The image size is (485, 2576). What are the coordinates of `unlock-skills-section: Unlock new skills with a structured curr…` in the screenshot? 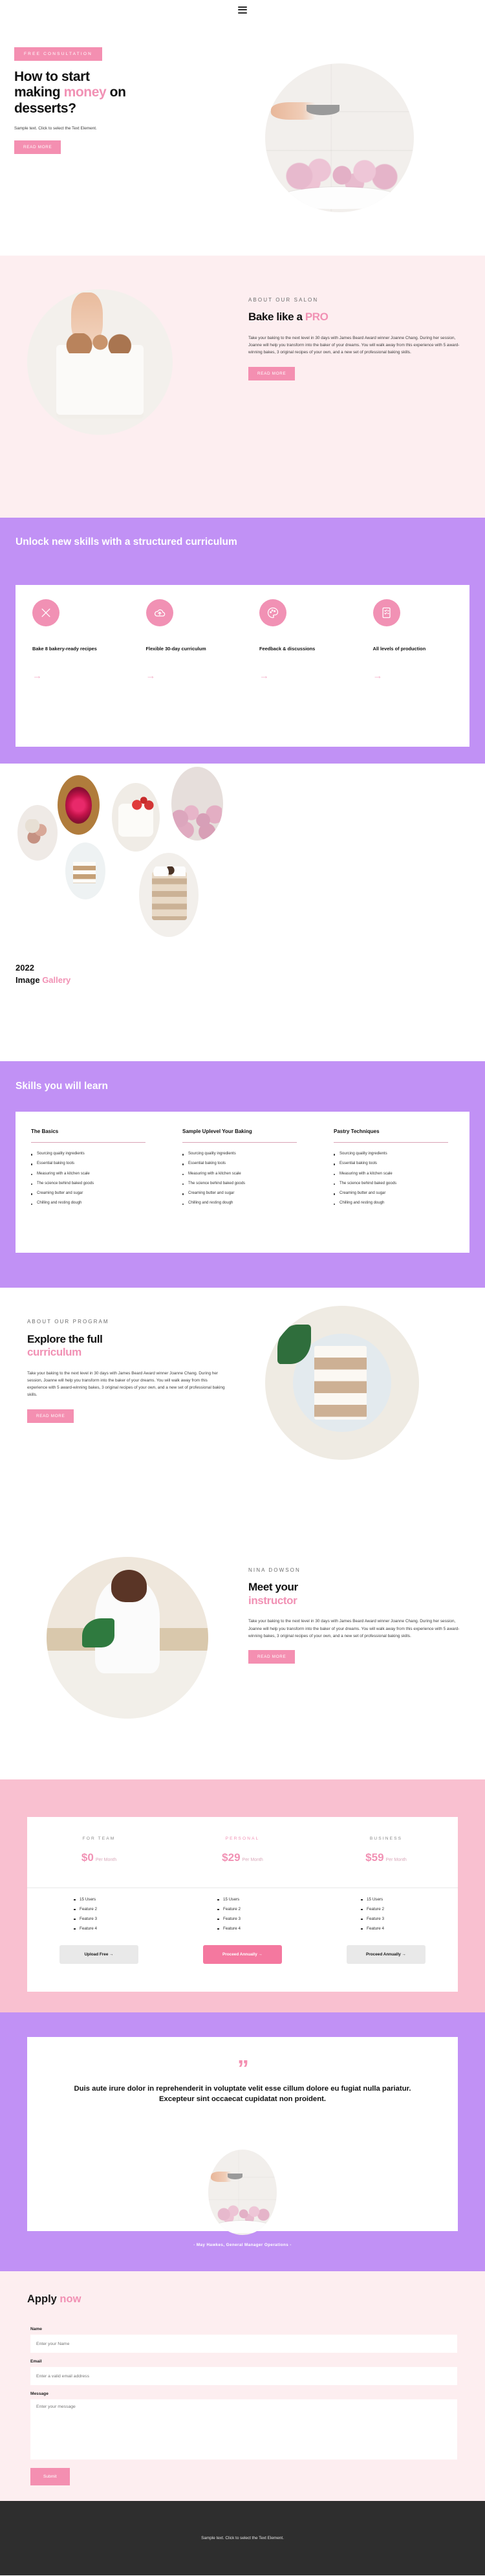 It's located at (242, 641).